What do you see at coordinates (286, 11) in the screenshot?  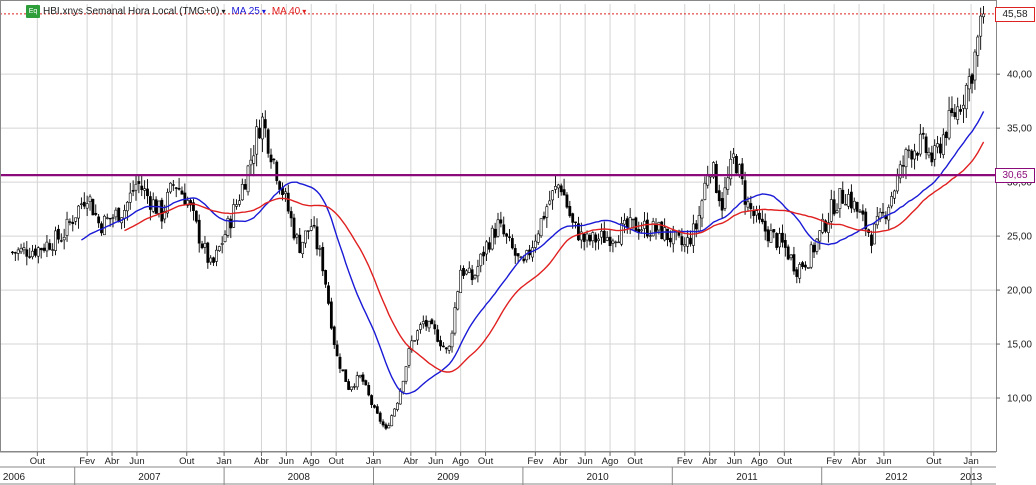 I see `legend-ma40: MA 40` at bounding box center [286, 11].